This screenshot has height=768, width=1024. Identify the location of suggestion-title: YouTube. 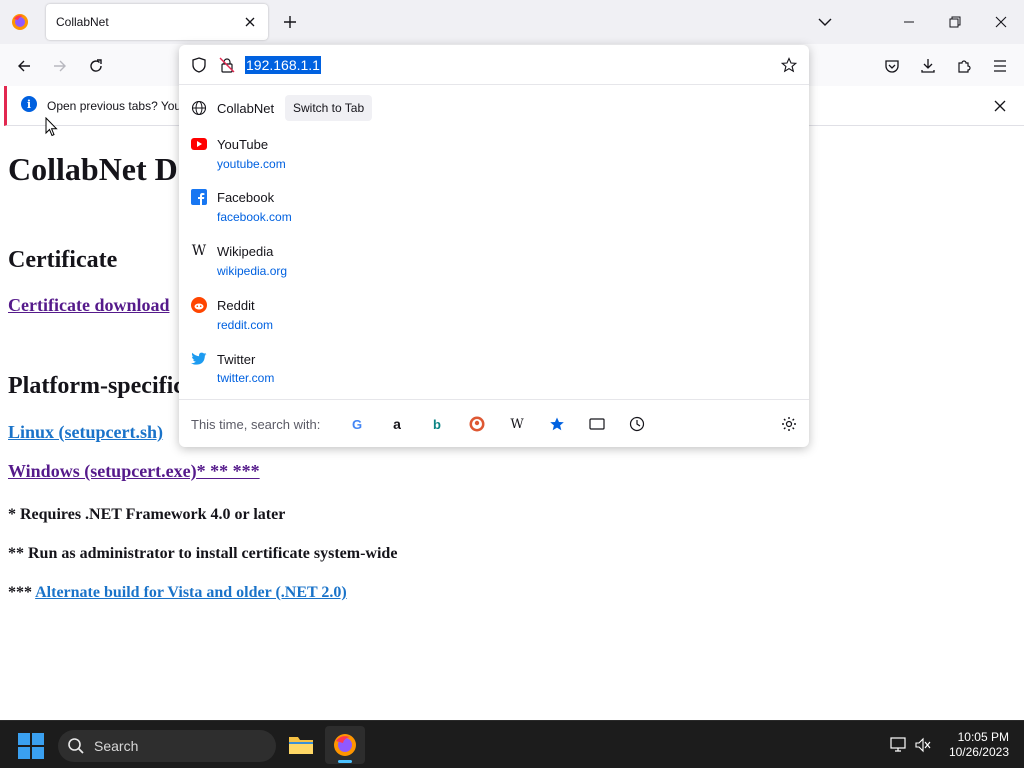
(243, 144).